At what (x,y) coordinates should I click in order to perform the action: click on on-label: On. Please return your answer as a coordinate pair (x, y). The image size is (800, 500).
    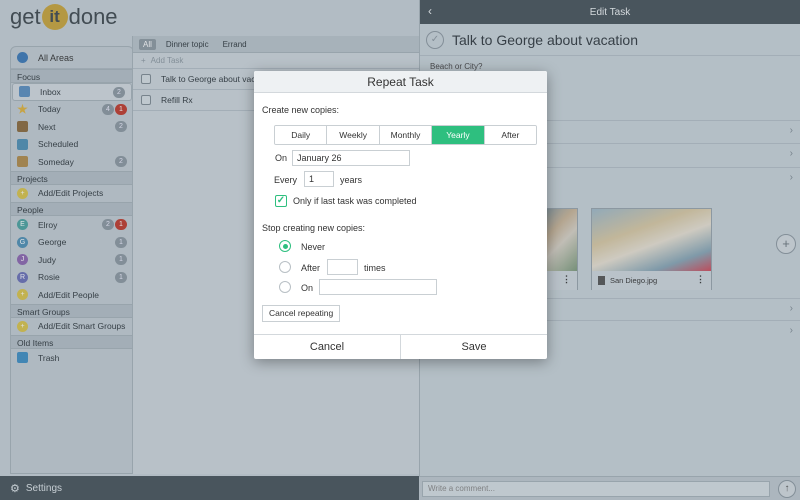
    Looking at the image, I should click on (281, 158).